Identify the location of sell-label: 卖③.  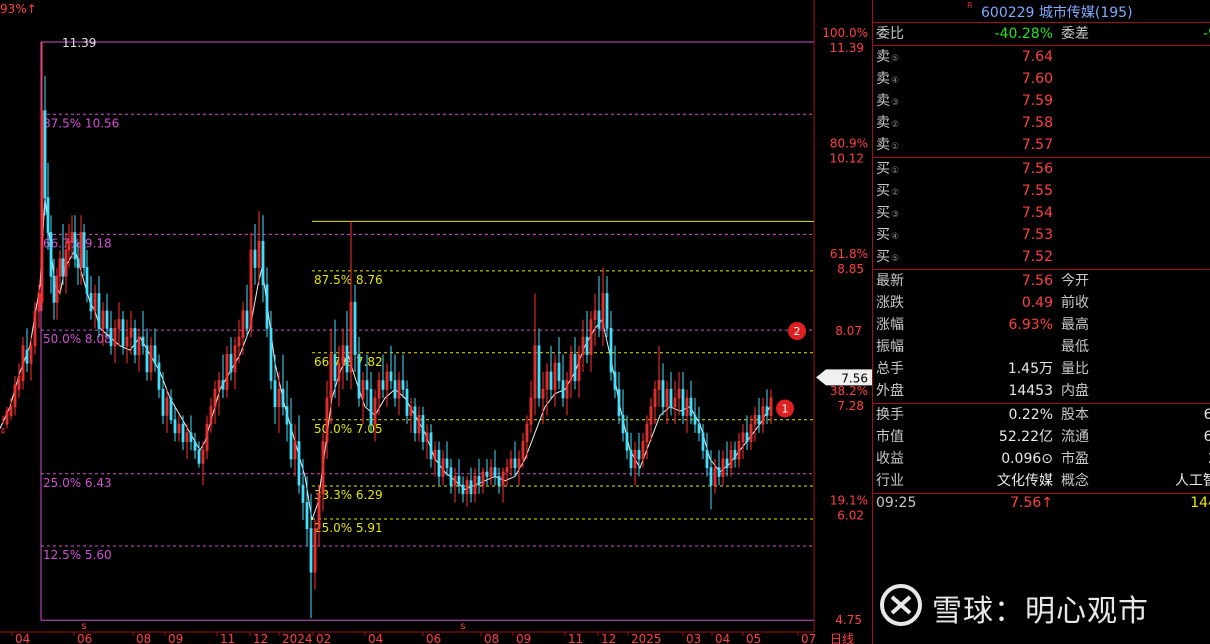
(888, 101).